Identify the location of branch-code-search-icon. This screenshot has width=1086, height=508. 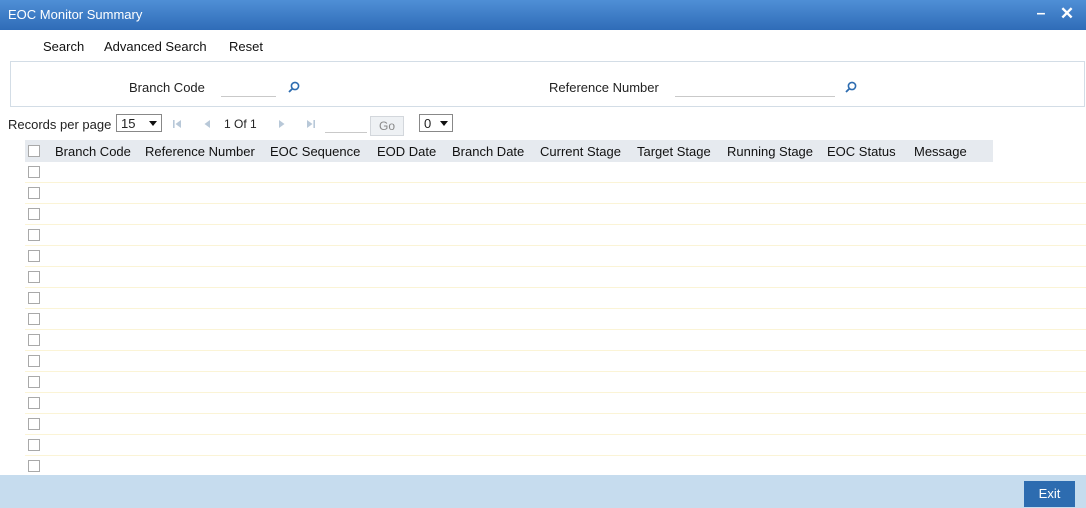
(294, 87).